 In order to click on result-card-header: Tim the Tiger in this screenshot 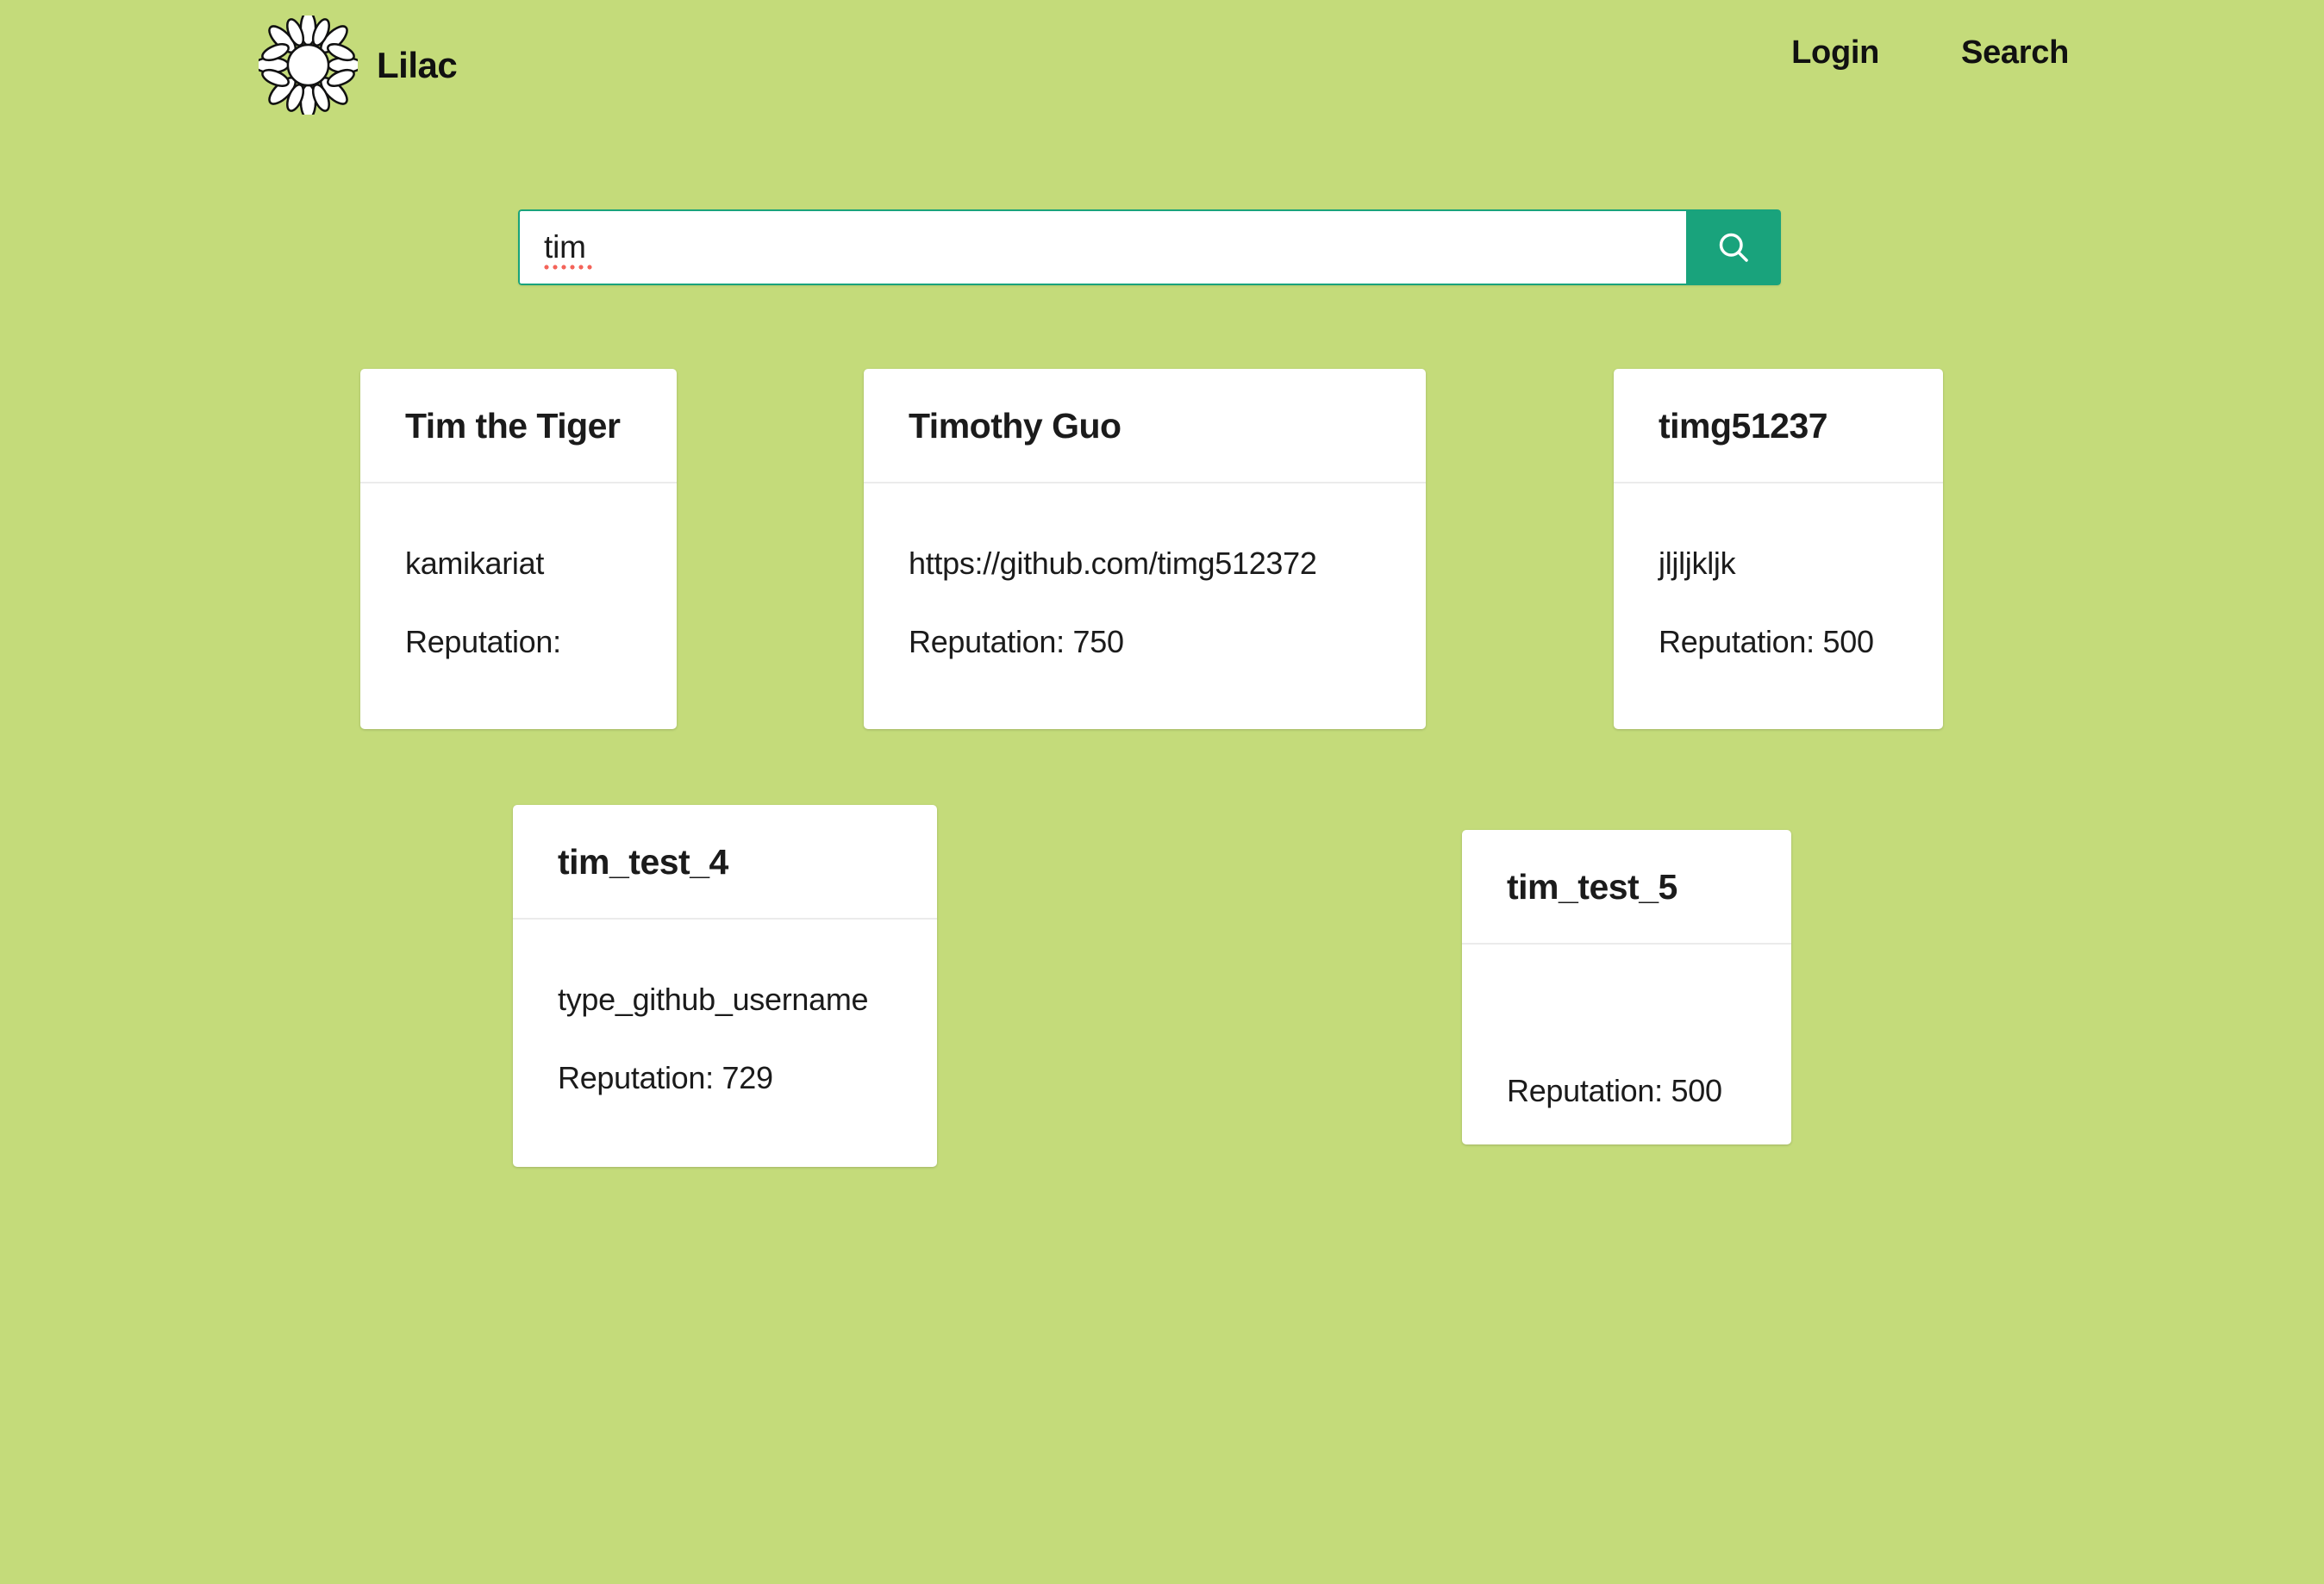, I will do `click(518, 426)`.